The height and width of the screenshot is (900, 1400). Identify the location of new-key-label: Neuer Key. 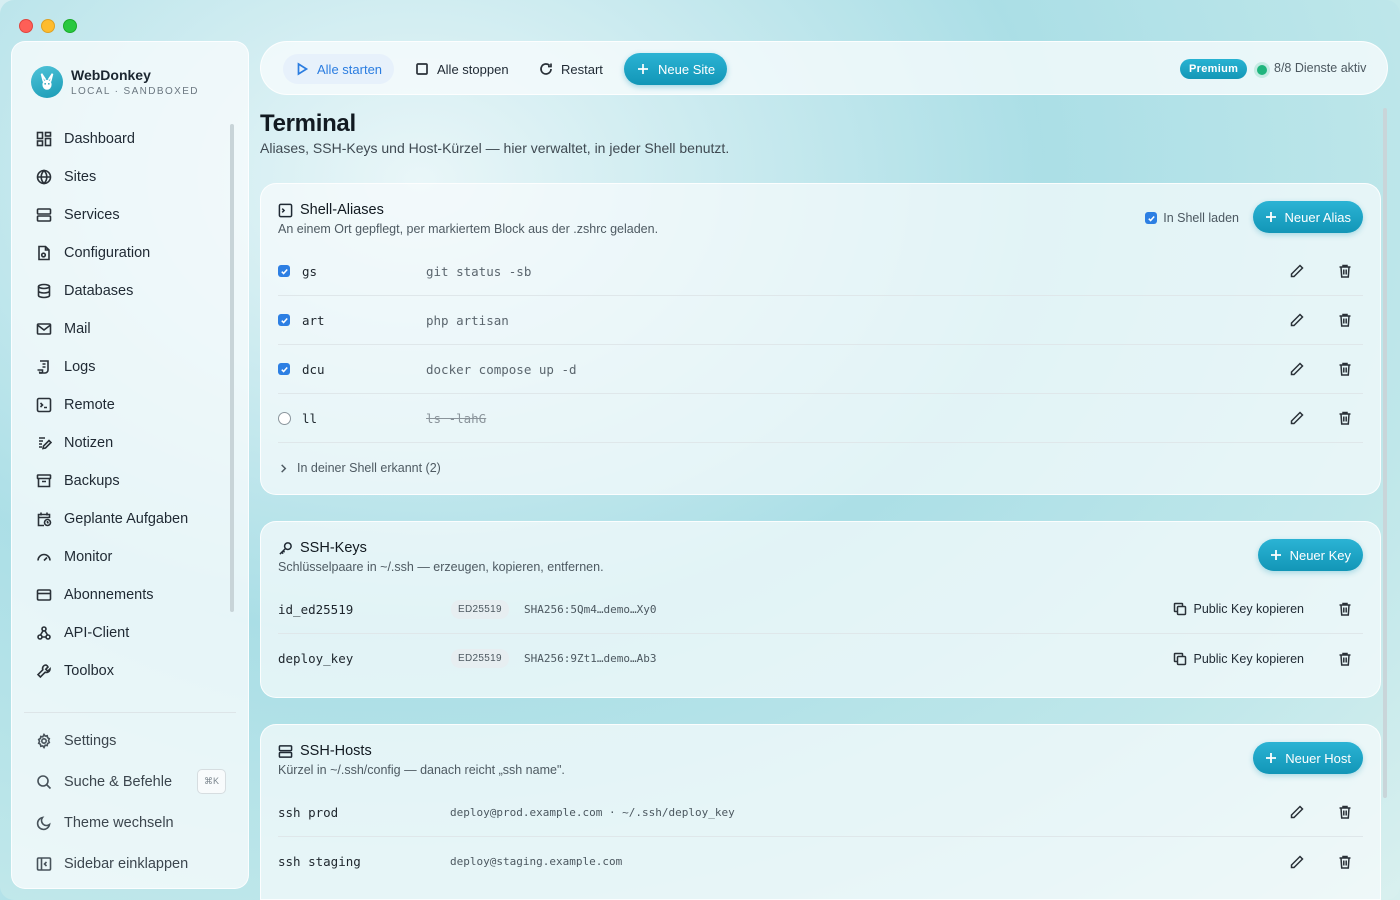
(1320, 555).